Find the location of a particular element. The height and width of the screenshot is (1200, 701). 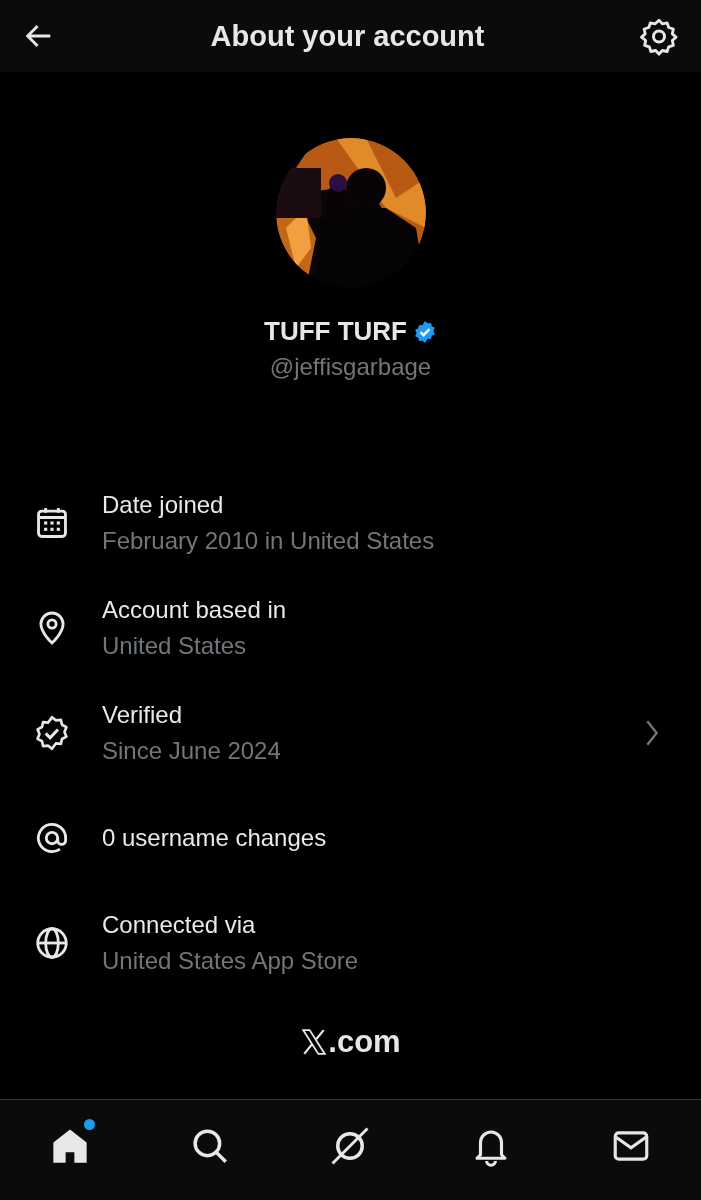

info-detail: Since June 2024 is located at coordinates (192, 750).